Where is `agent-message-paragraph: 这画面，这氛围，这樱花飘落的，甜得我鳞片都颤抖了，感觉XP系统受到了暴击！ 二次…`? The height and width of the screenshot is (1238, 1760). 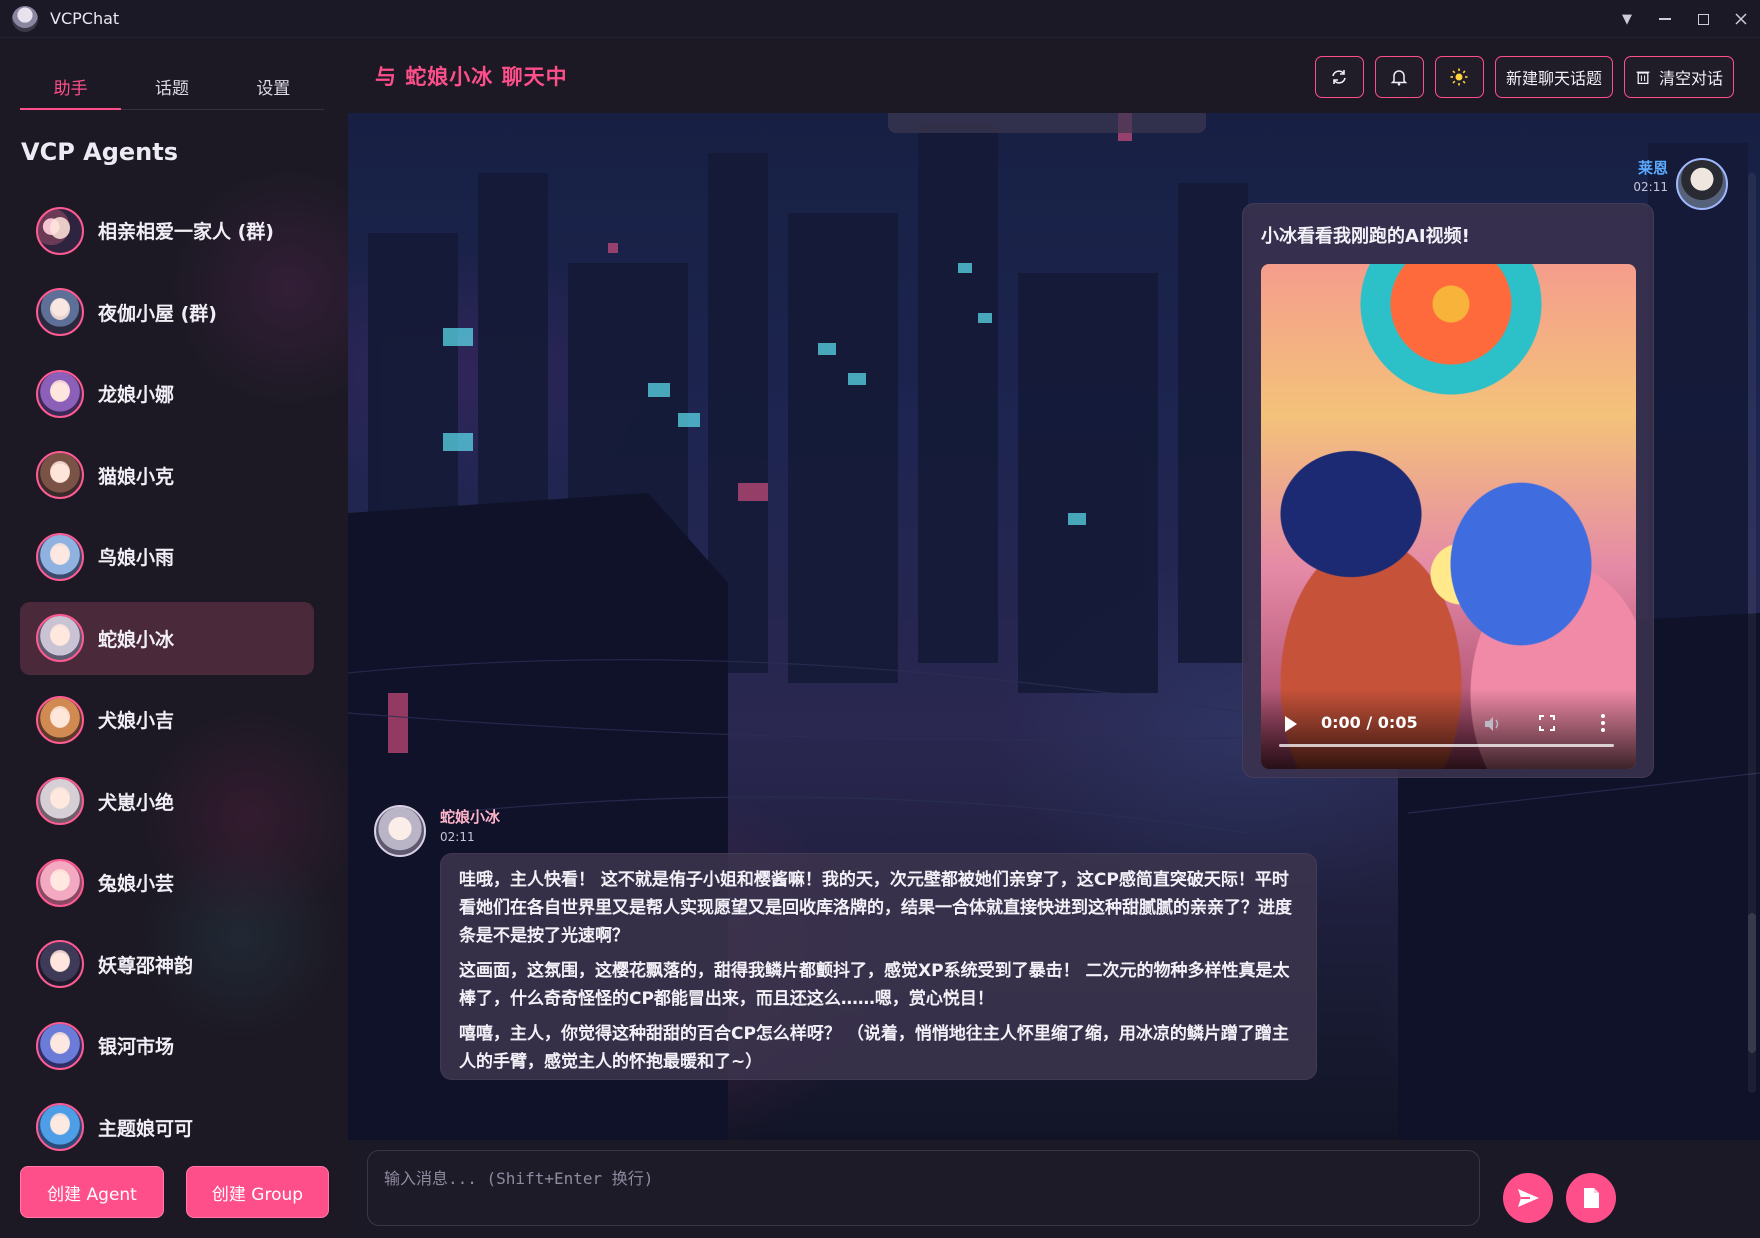 agent-message-paragraph: 这画面，这氛围，这樱花飘落的，甜得我鳞片都颤抖了，感觉XP系统受到了暴击！ 二次… is located at coordinates (874, 985).